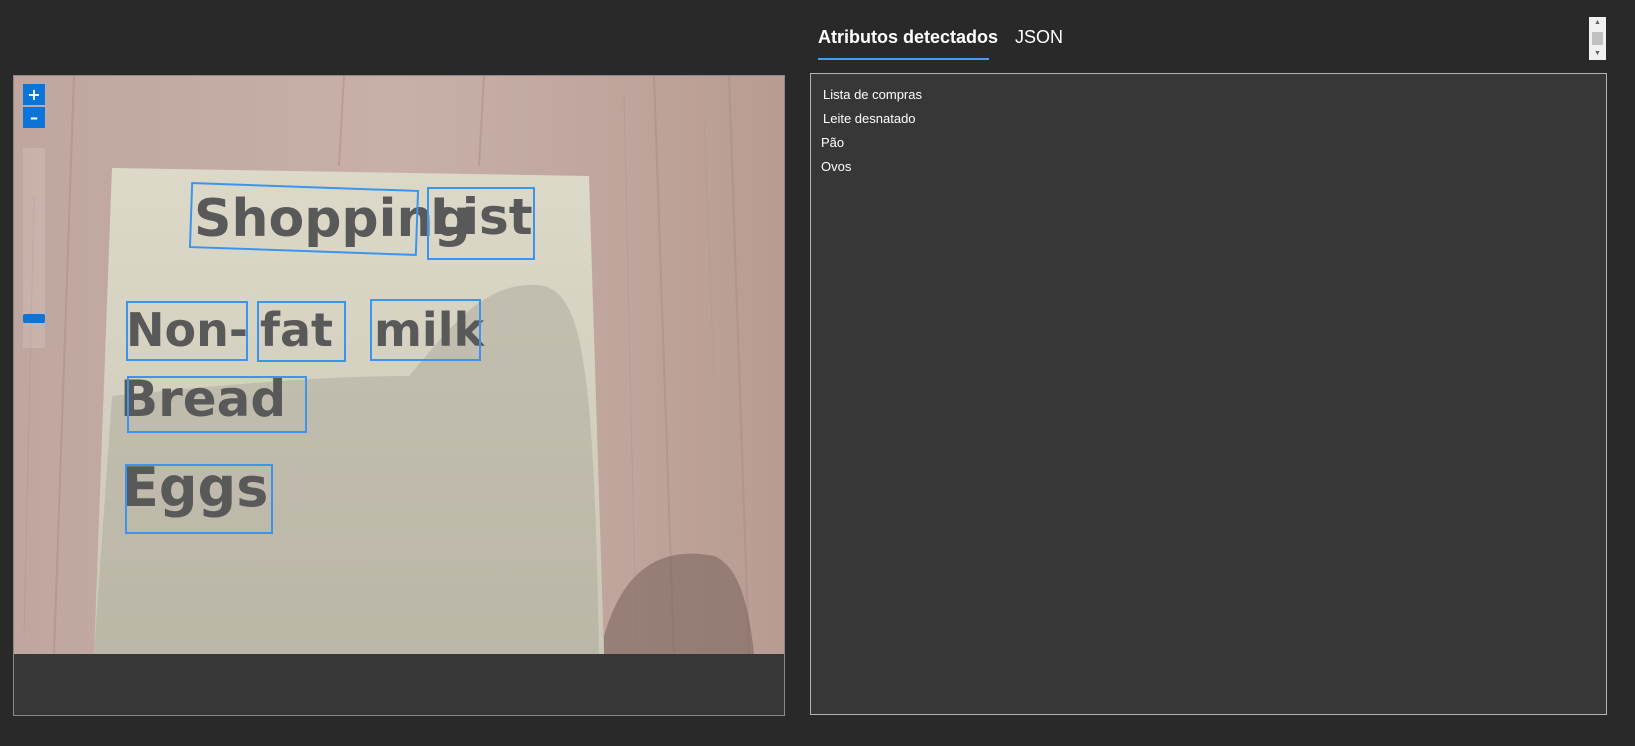 Image resolution: width=1635 pixels, height=746 pixels. I want to click on handwritten-word: Bread, so click(203, 399).